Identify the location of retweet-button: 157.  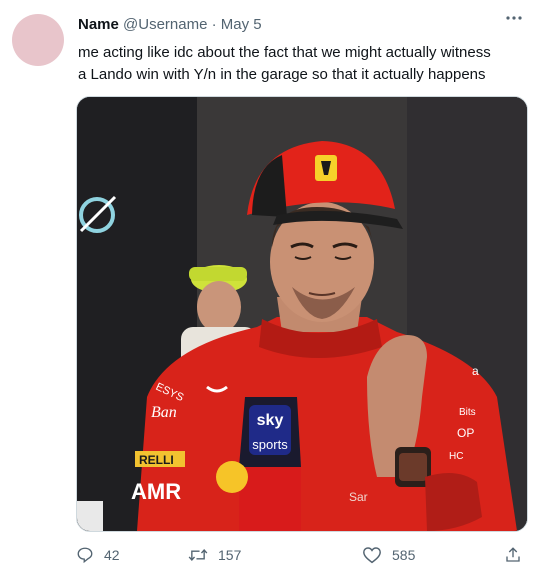
(214, 555).